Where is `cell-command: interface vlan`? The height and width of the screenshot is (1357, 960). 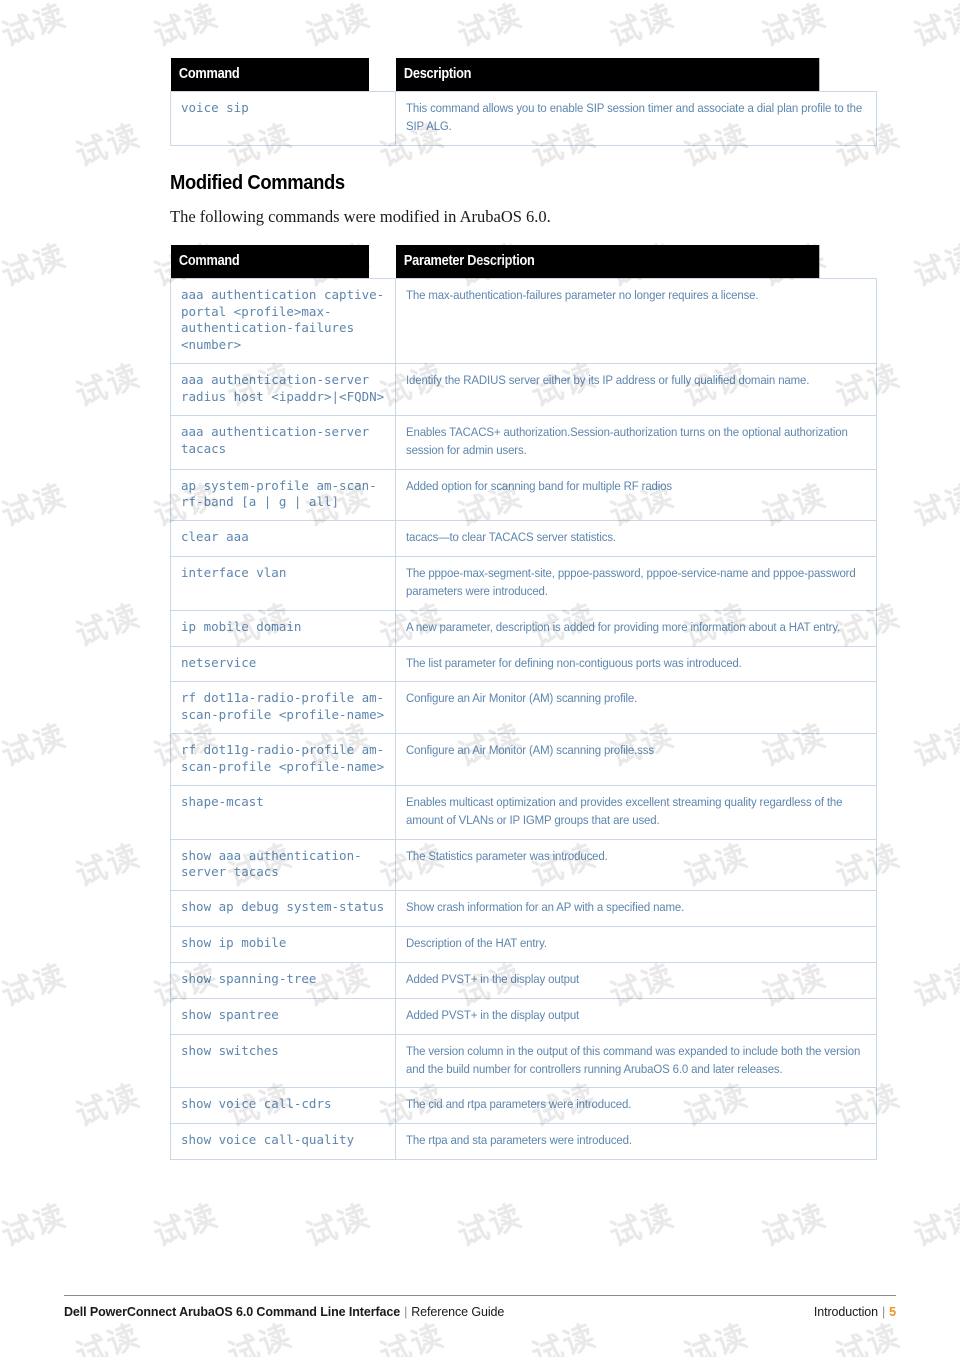 cell-command: interface vlan is located at coordinates (283, 583).